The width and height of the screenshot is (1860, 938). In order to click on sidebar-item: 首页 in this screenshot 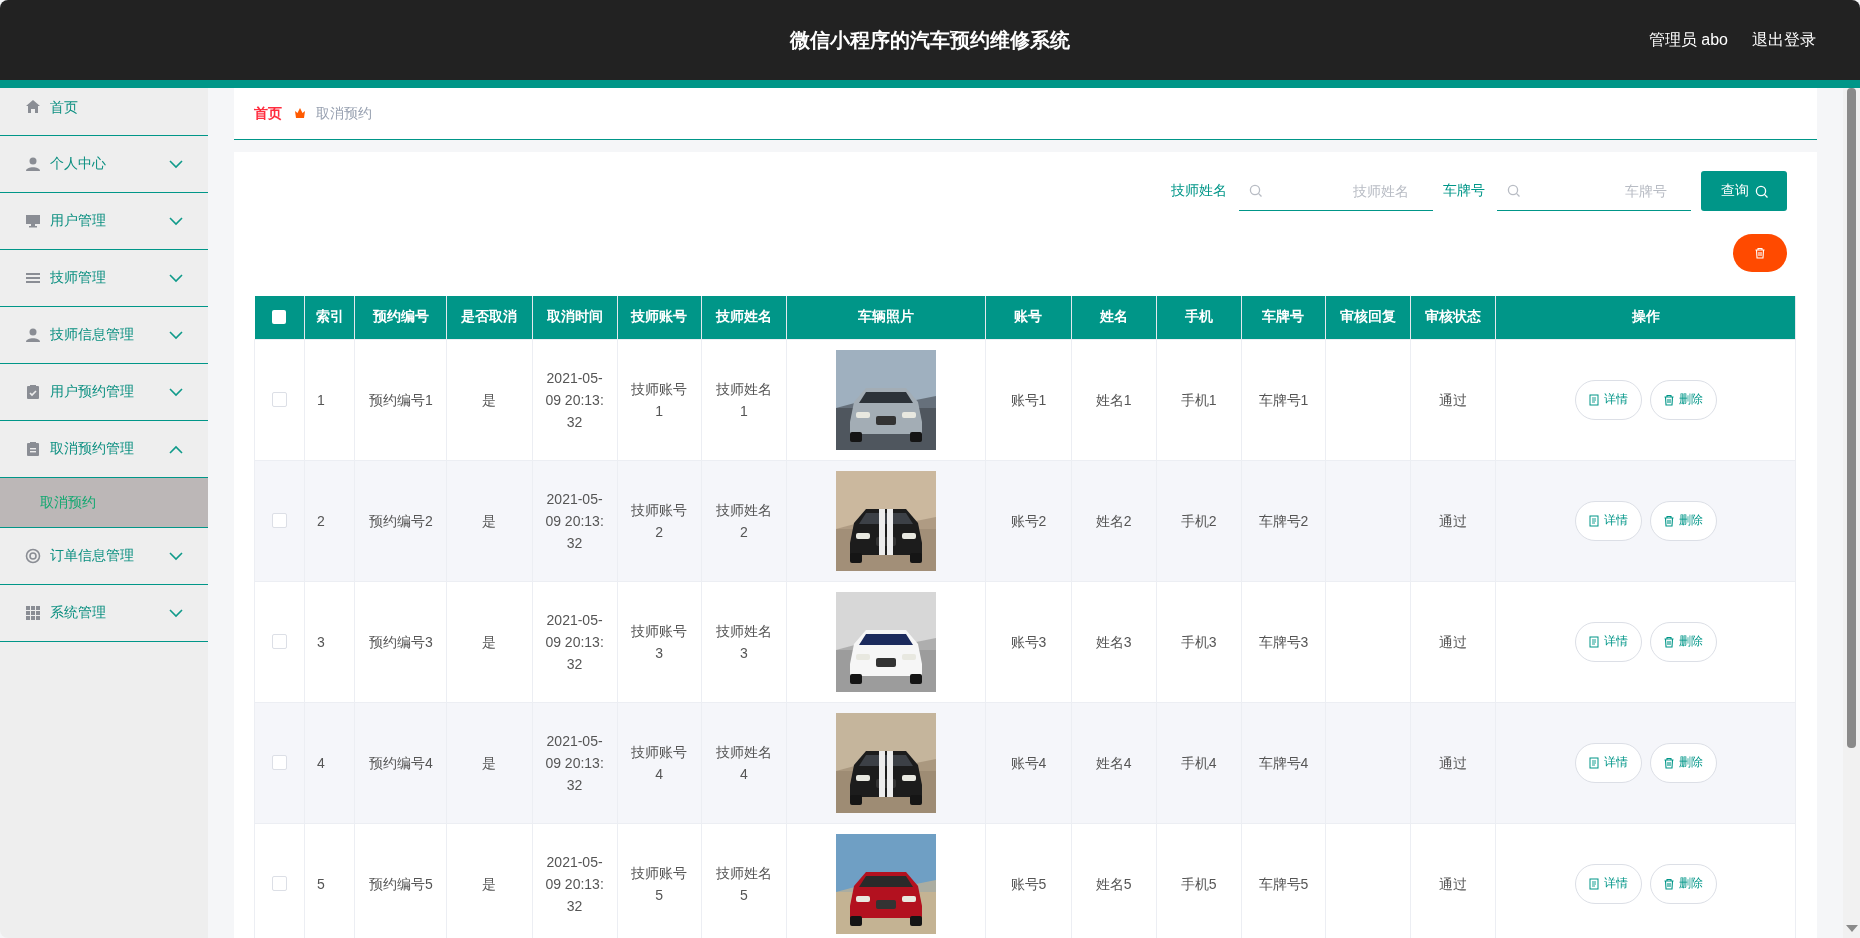, I will do `click(104, 112)`.